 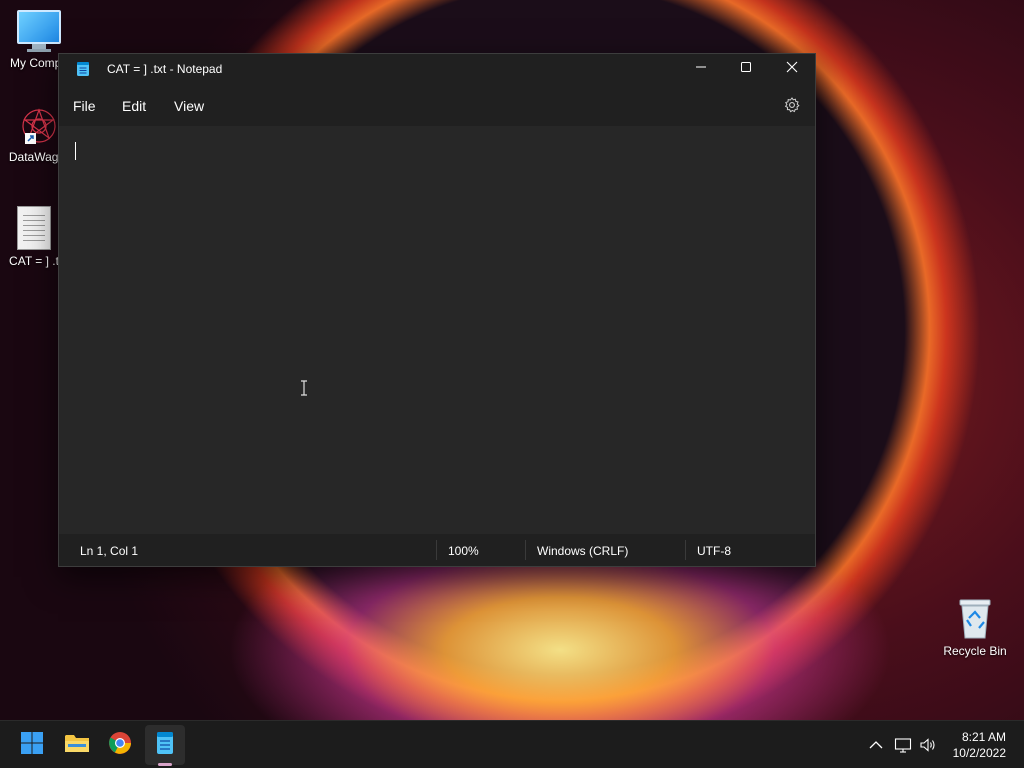 I want to click on minimize-icon, so click(x=701, y=69).